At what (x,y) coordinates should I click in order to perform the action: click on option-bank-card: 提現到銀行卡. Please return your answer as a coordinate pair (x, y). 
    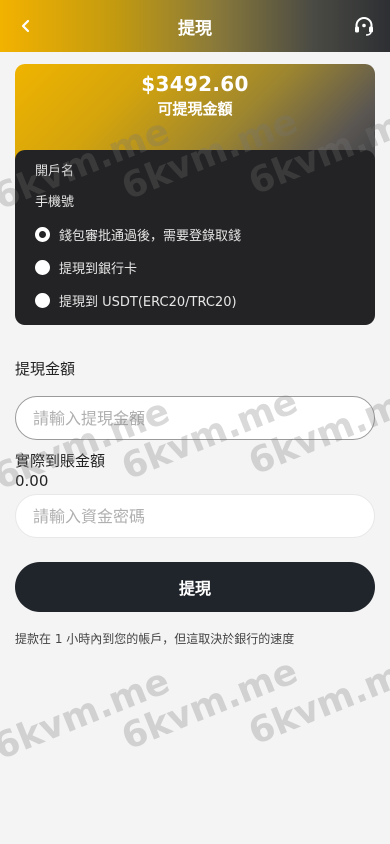
    Looking at the image, I should click on (86, 267).